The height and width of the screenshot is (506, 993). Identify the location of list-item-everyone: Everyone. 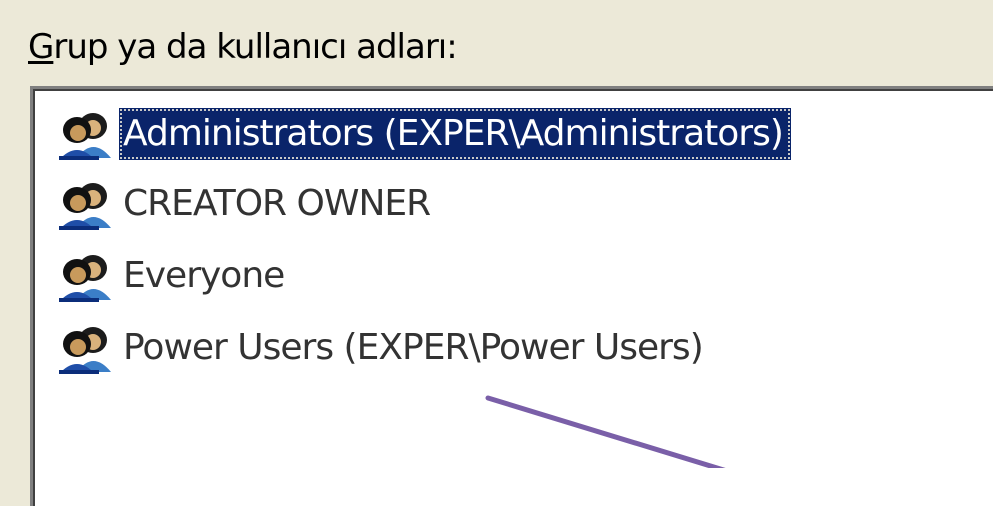
(172, 276).